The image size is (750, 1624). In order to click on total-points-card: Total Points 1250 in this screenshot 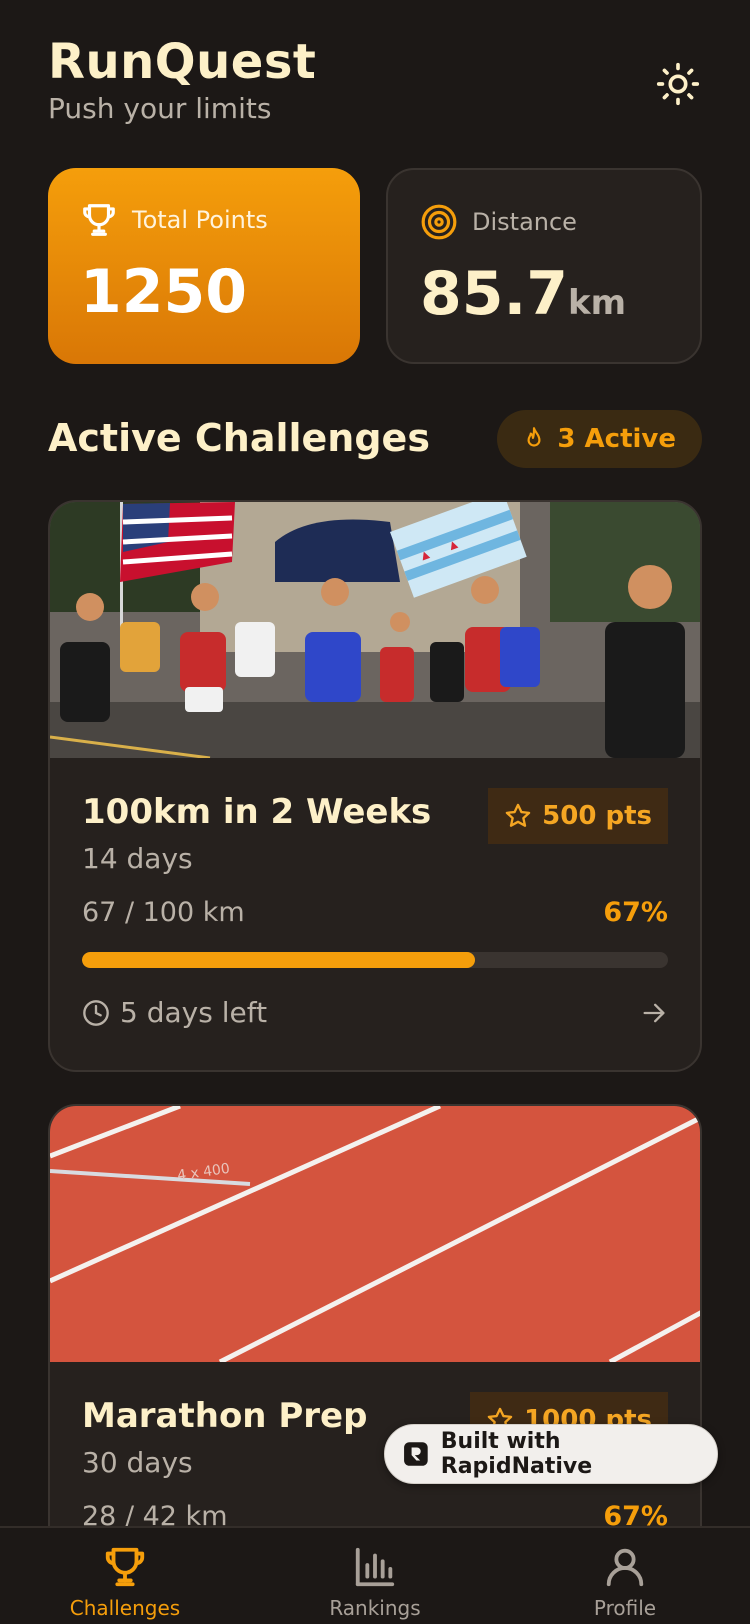, I will do `click(204, 266)`.